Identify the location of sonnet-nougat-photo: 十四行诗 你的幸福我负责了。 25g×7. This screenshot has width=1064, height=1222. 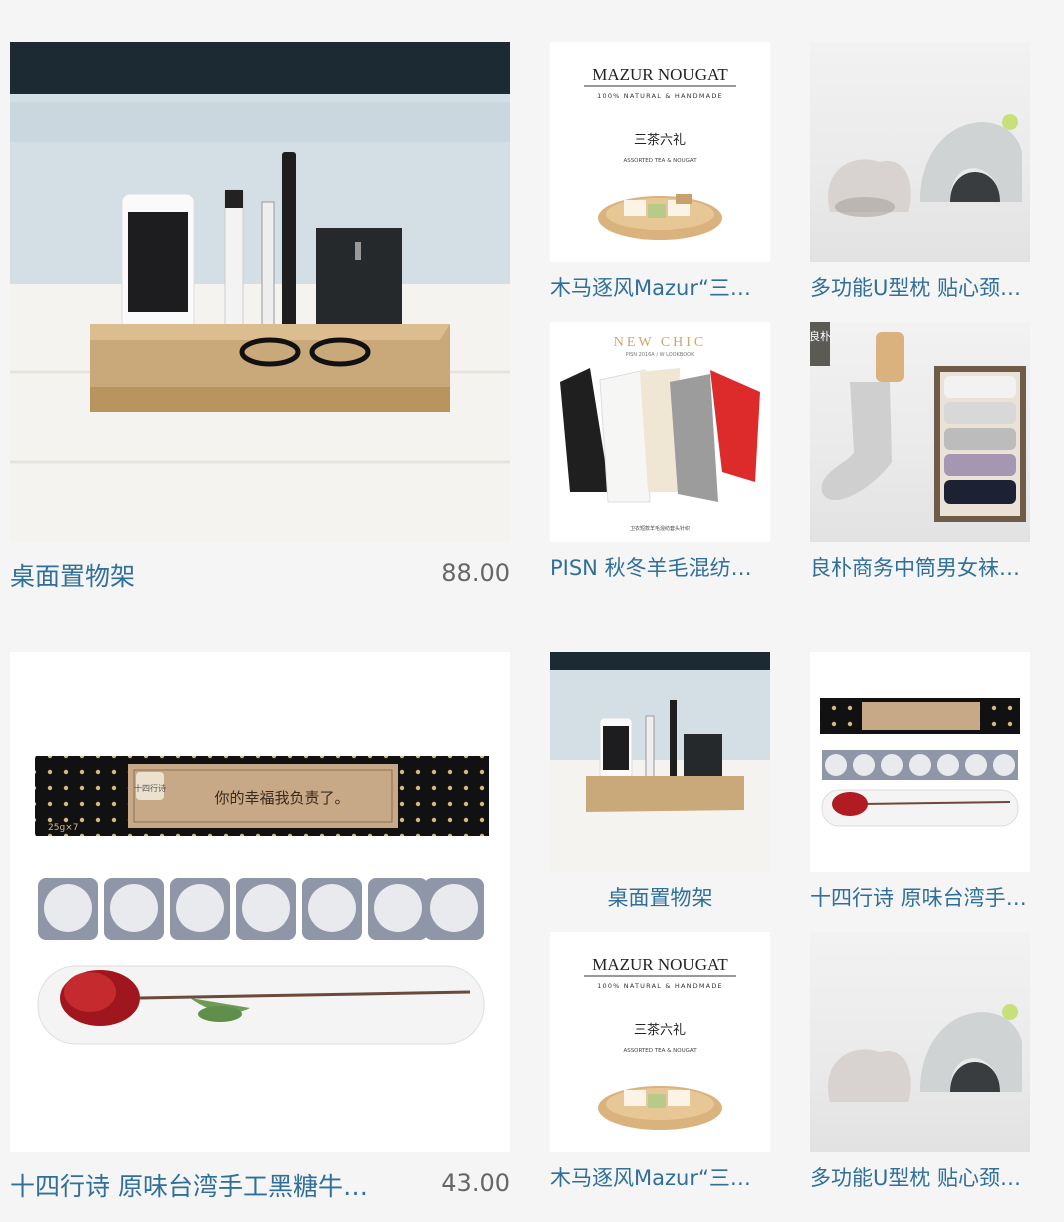
(262, 900).